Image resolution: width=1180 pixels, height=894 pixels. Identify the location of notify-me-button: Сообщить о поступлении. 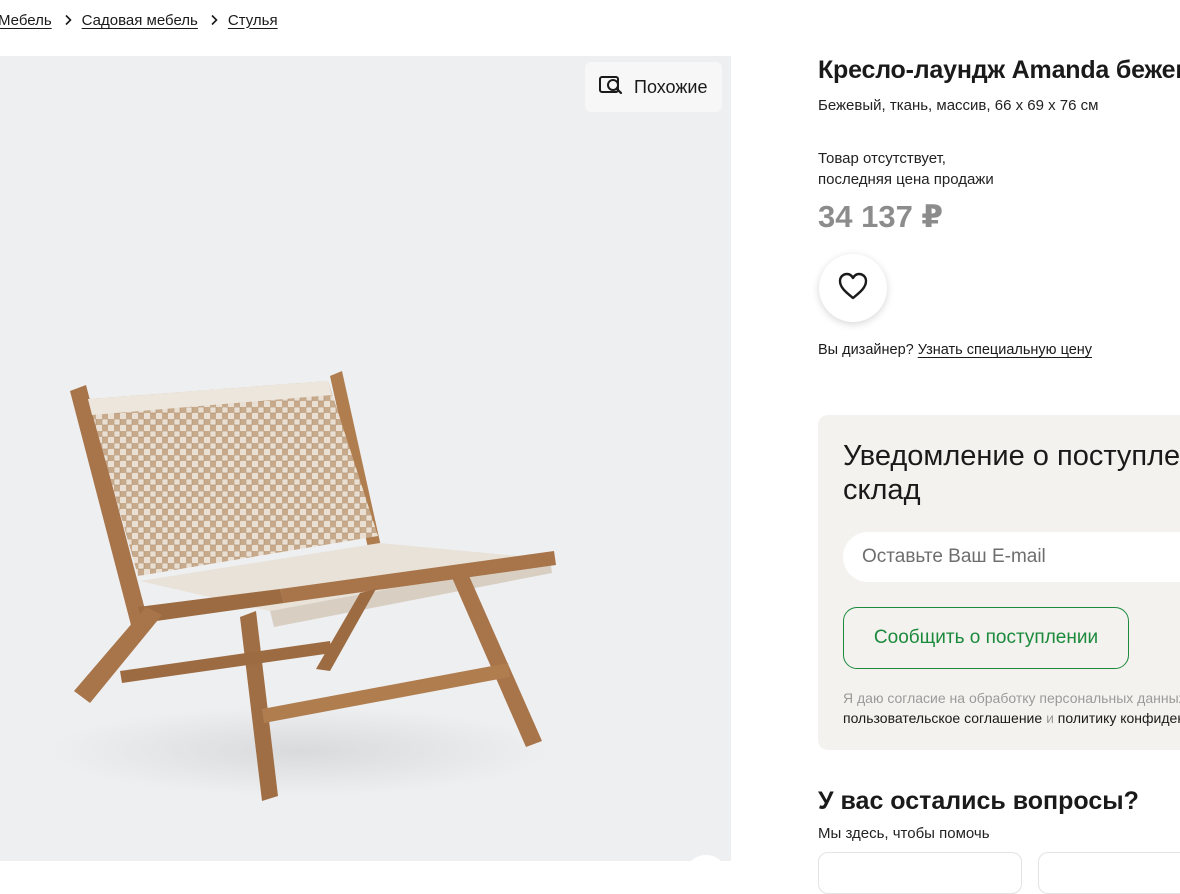
(986, 638).